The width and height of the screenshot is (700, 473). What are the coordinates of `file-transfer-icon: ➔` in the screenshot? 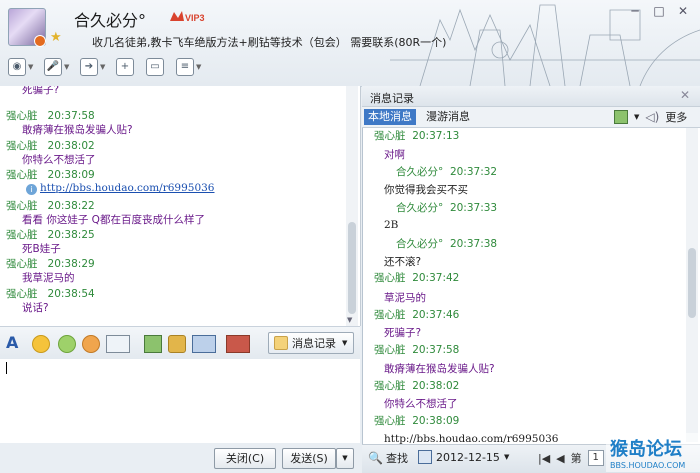 It's located at (89, 67).